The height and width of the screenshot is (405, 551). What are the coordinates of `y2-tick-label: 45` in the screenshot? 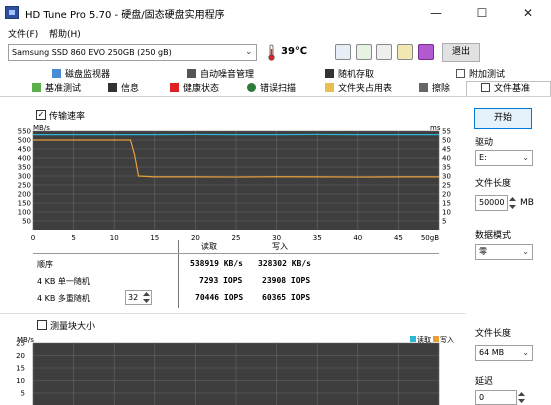 It's located at (446, 150).